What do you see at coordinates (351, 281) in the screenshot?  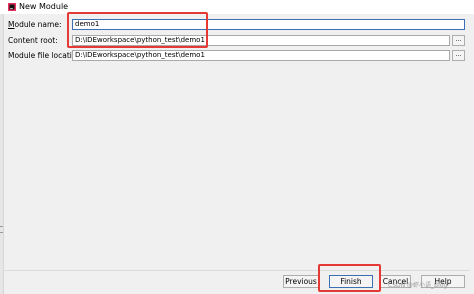 I see `finish-button: Finish` at bounding box center [351, 281].